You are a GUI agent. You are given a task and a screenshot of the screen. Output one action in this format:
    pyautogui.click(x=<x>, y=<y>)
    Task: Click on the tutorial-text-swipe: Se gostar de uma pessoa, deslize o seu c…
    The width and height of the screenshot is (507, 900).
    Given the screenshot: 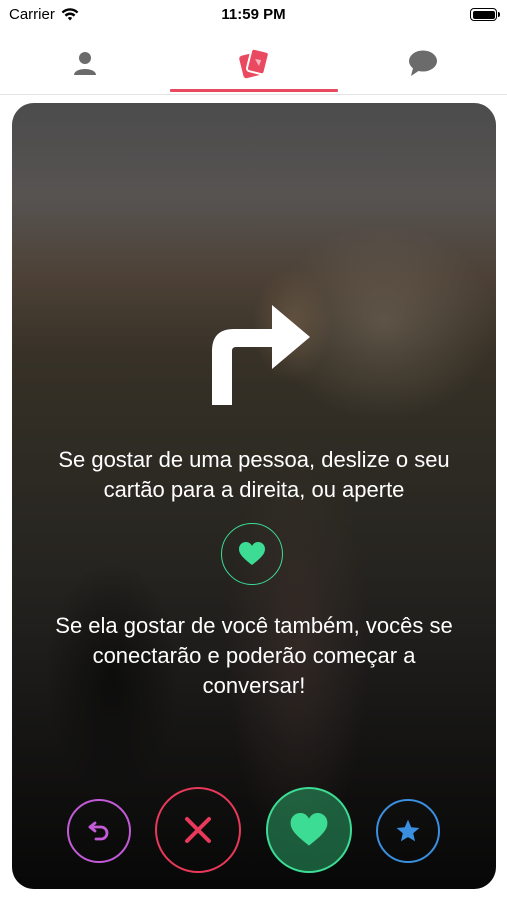 What is the action you would take?
    pyautogui.click(x=254, y=474)
    